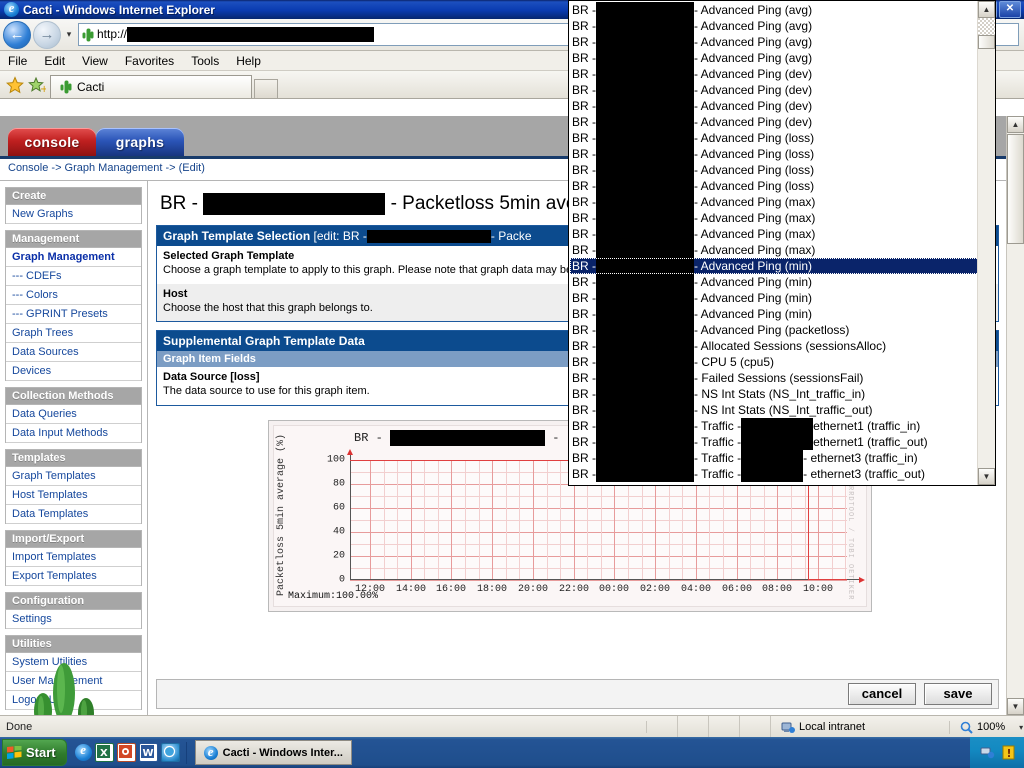 The width and height of the screenshot is (1024, 768). I want to click on ql-outlook-icon, so click(126, 752).